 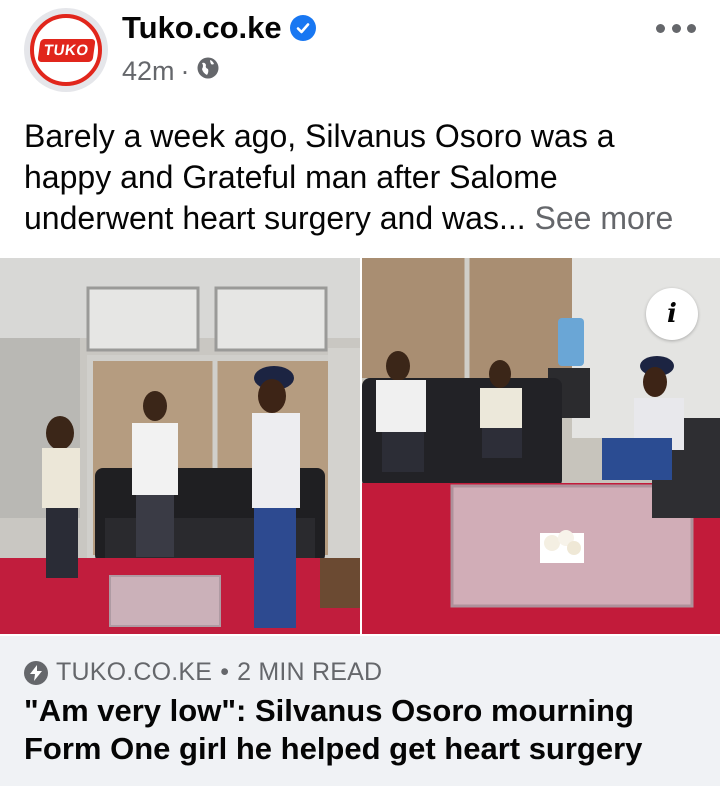 I want to click on page-avatar: TUKO, so click(x=66, y=50).